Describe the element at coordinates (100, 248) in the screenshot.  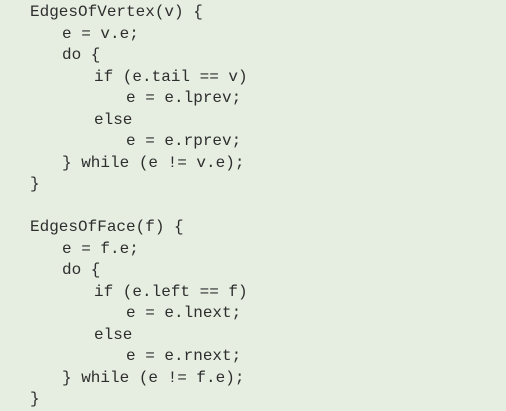
I see `code-line: e = f.e;` at that location.